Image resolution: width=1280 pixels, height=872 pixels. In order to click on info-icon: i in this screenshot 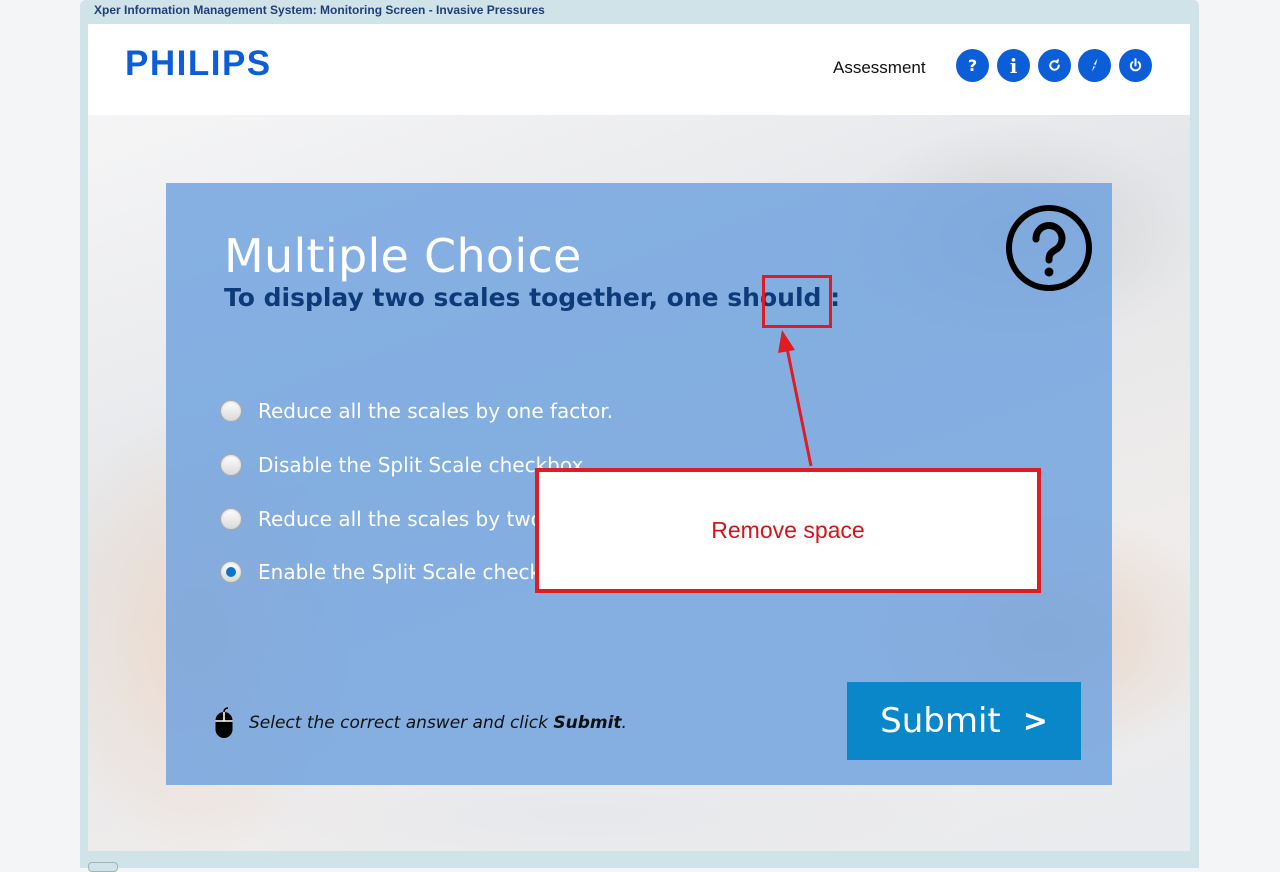, I will do `click(1013, 65)`.